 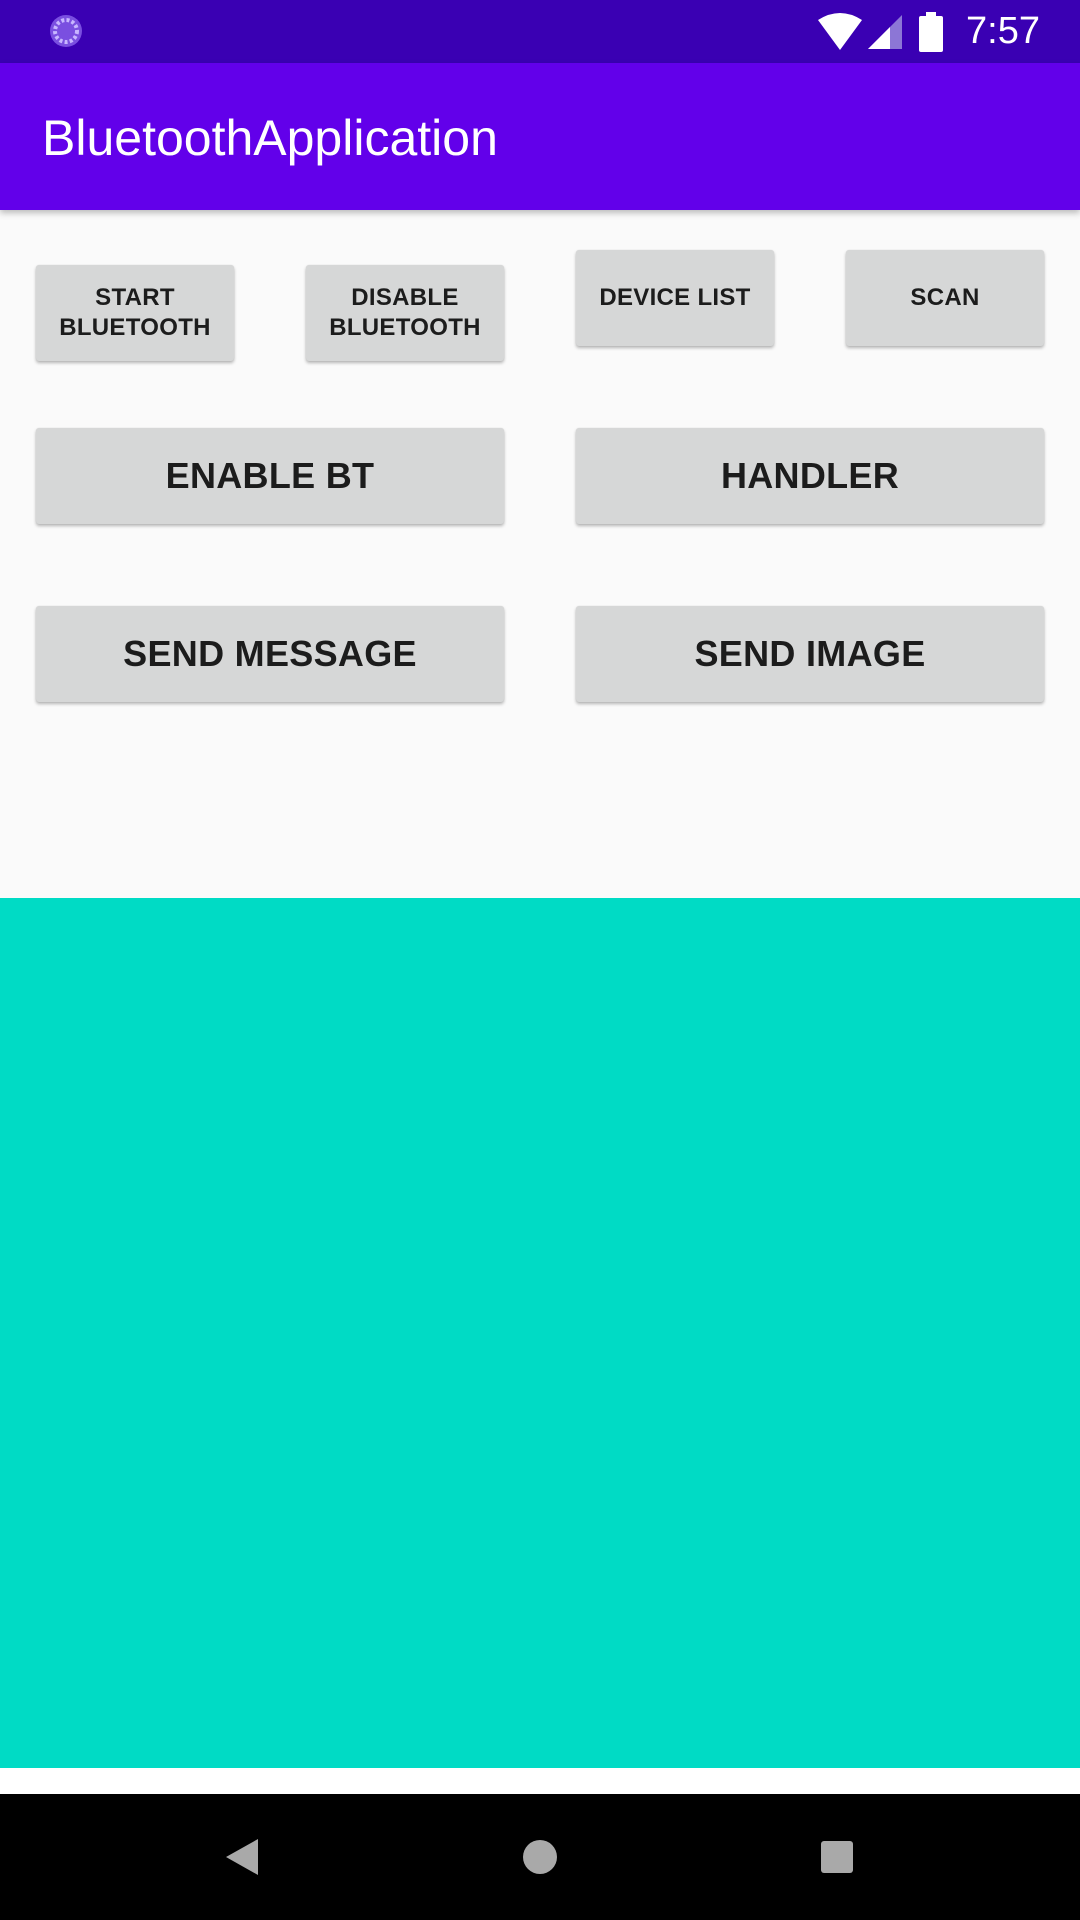 I want to click on navigation-bar, so click(x=540, y=1857).